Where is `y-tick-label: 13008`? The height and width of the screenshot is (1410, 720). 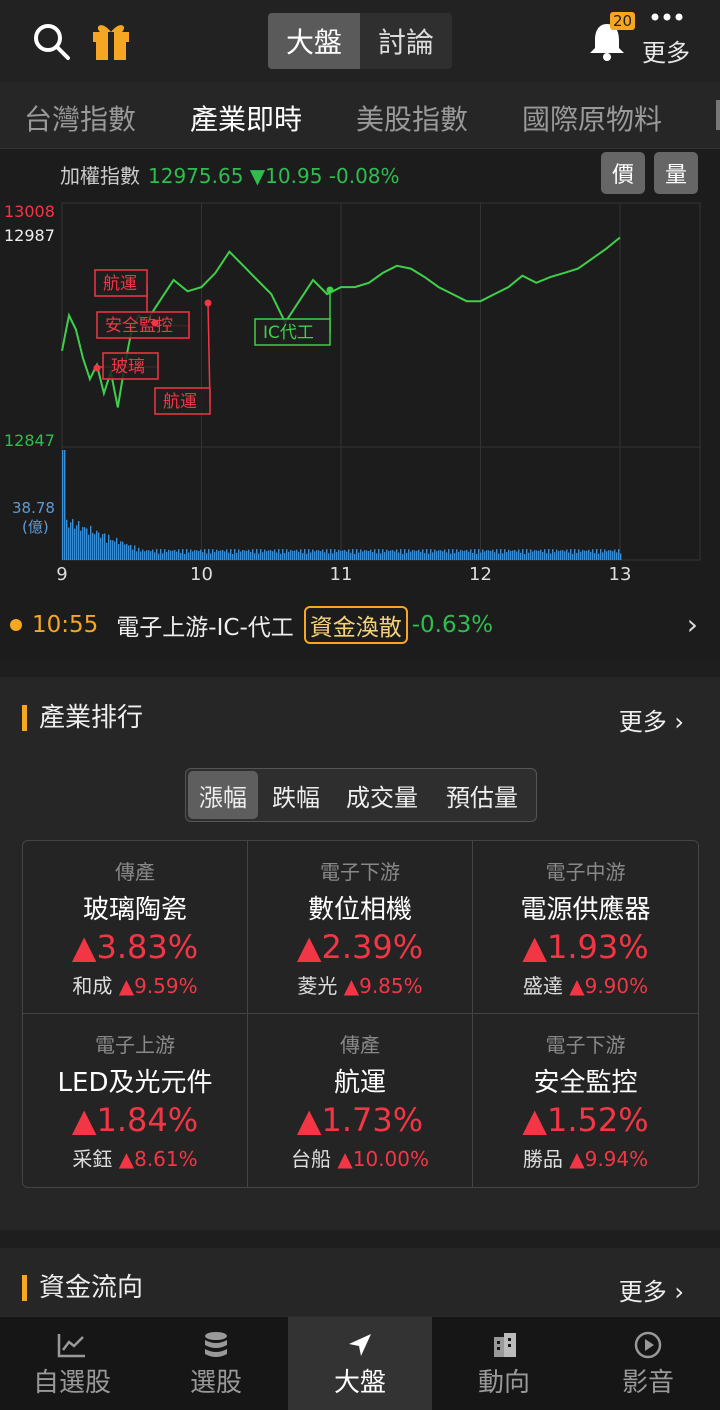
y-tick-label: 13008 is located at coordinates (29, 211).